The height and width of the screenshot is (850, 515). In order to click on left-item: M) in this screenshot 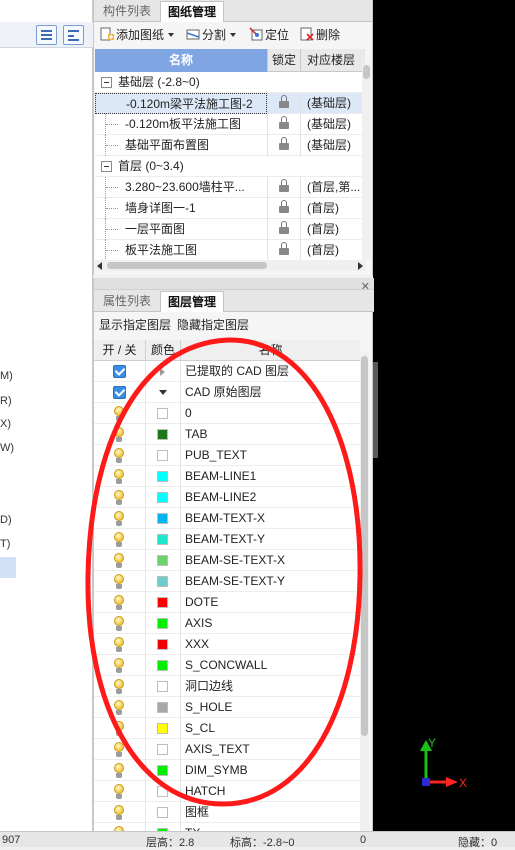, I will do `click(6, 376)`.